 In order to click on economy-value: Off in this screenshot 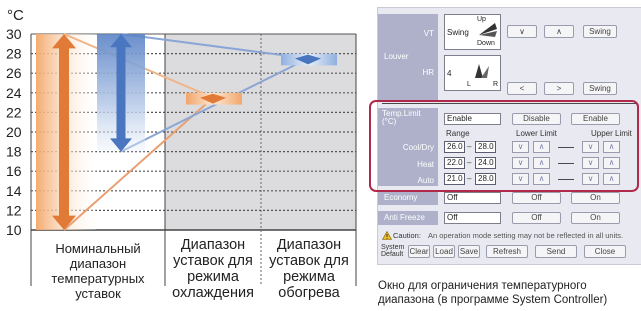, I will do `click(472, 198)`.